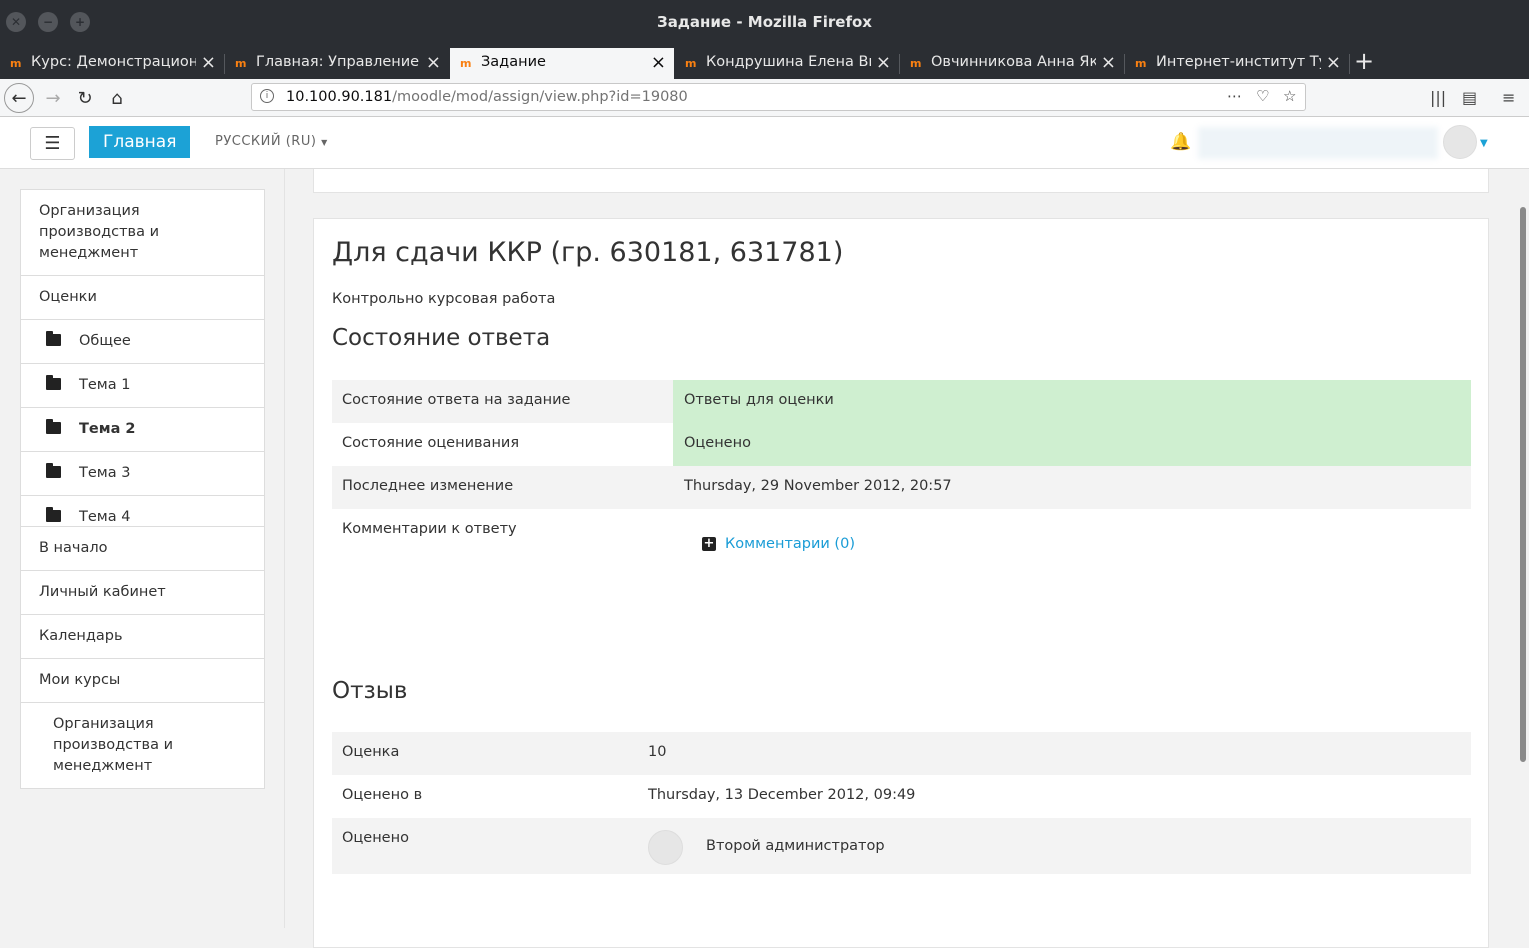  What do you see at coordinates (1262, 96) in the screenshot?
I see `pocket-icon: ♡` at bounding box center [1262, 96].